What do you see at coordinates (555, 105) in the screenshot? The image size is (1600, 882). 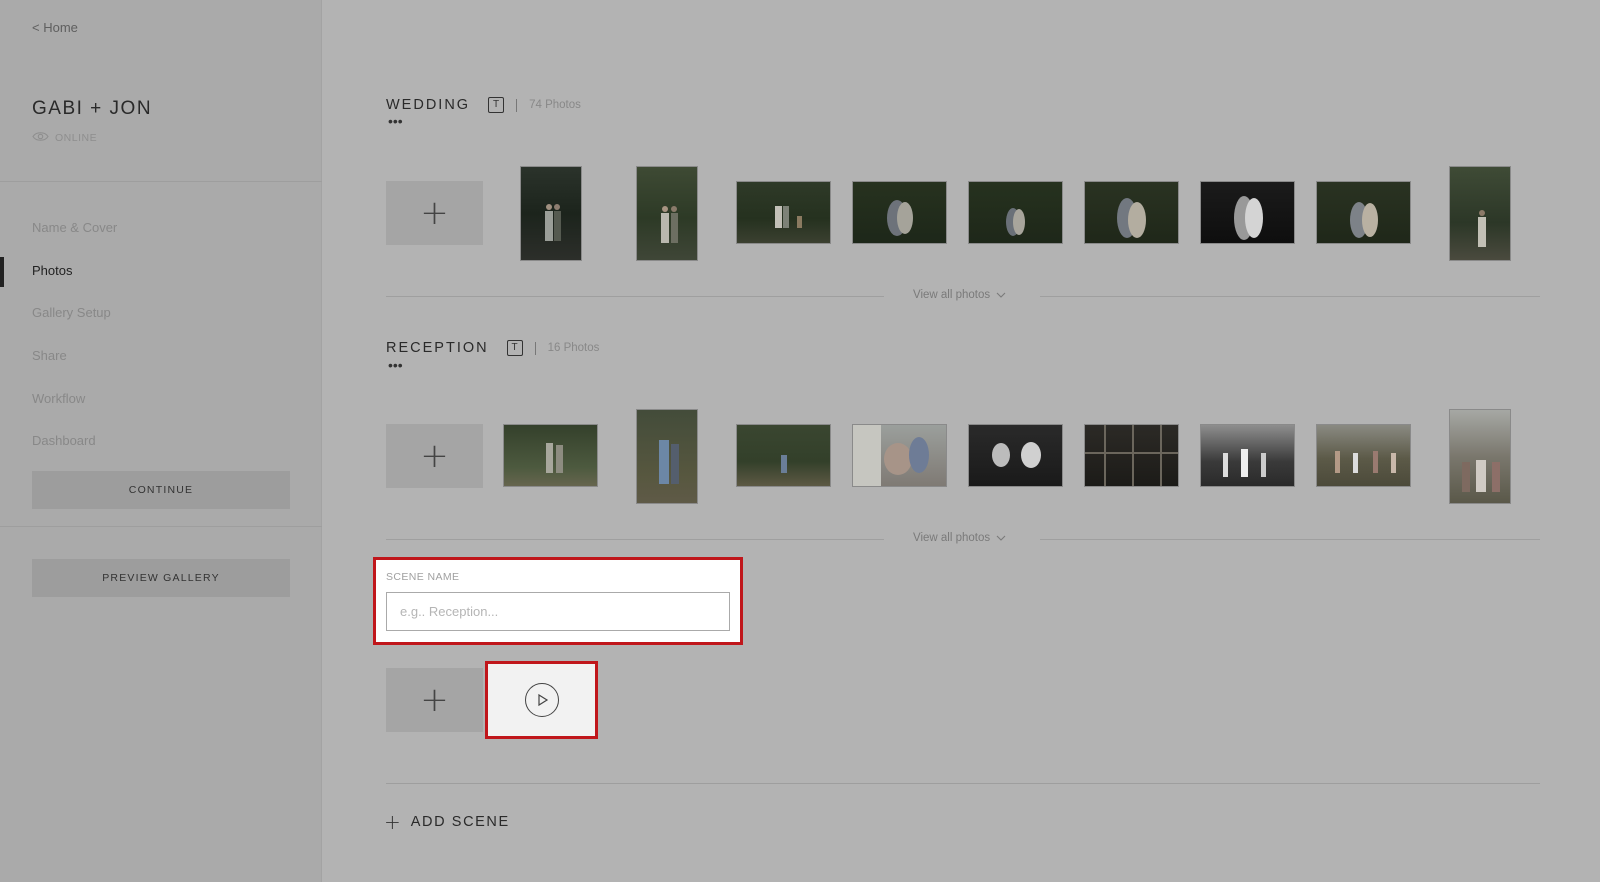 I see `photo-count: 74 Photos` at bounding box center [555, 105].